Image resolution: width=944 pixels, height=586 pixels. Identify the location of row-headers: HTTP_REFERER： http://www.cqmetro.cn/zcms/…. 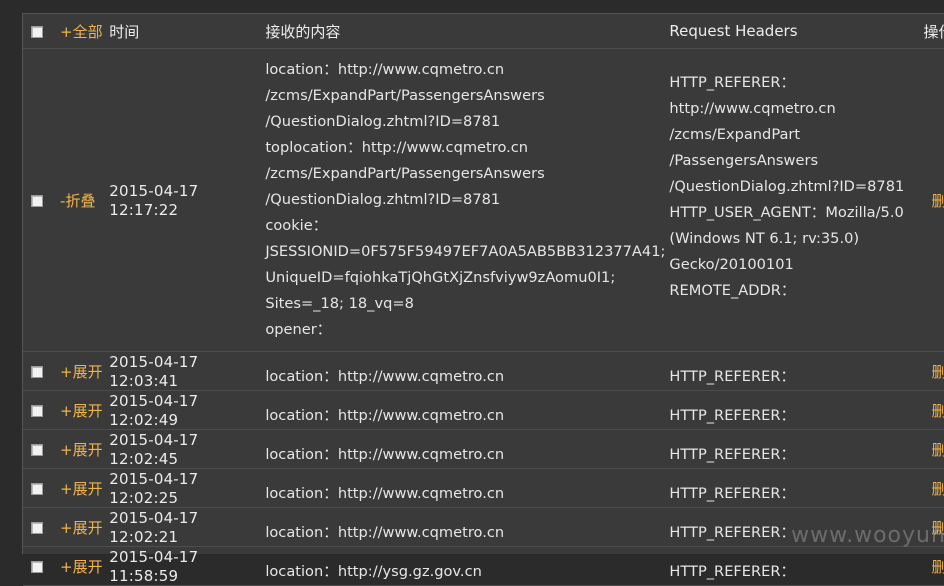
(794, 200).